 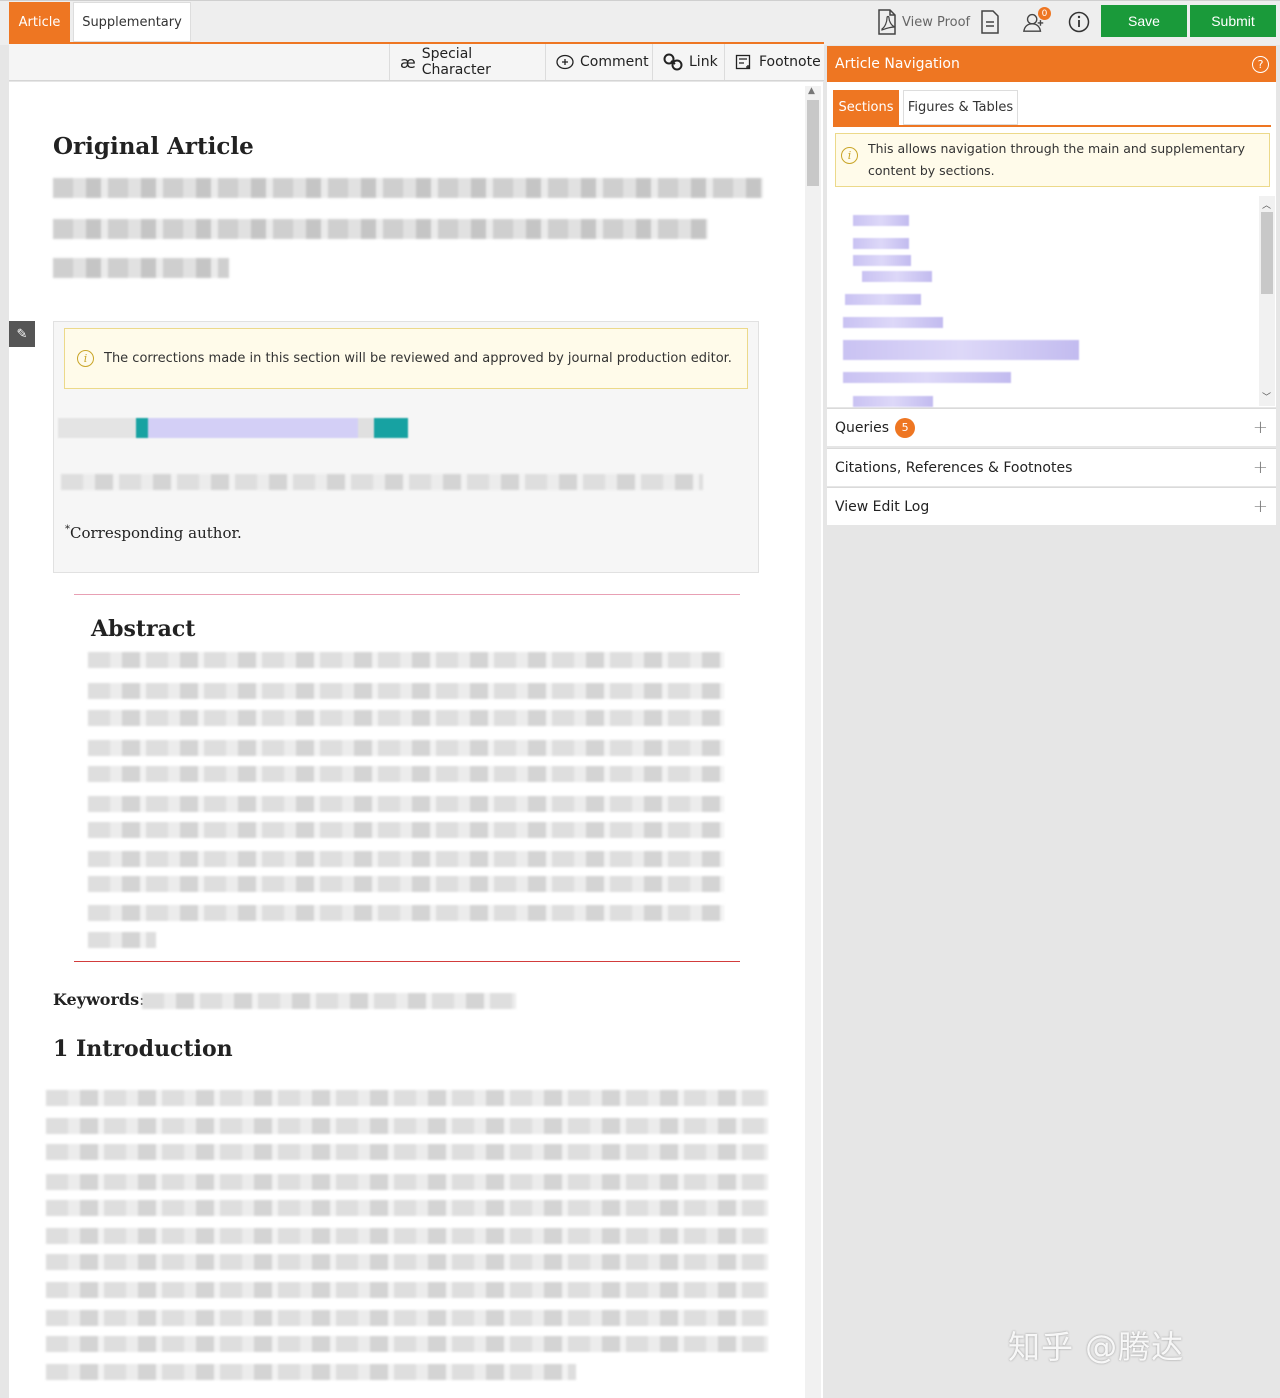 I want to click on affiliation-redacted, so click(x=382, y=482).